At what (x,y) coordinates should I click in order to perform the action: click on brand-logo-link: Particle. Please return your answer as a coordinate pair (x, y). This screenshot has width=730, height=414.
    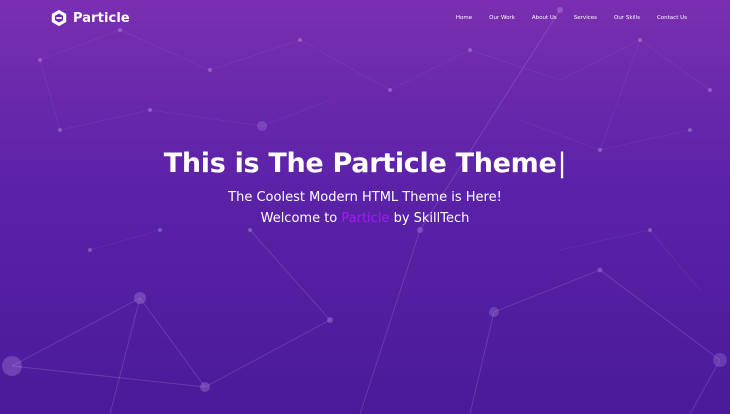
    Looking at the image, I should click on (90, 18).